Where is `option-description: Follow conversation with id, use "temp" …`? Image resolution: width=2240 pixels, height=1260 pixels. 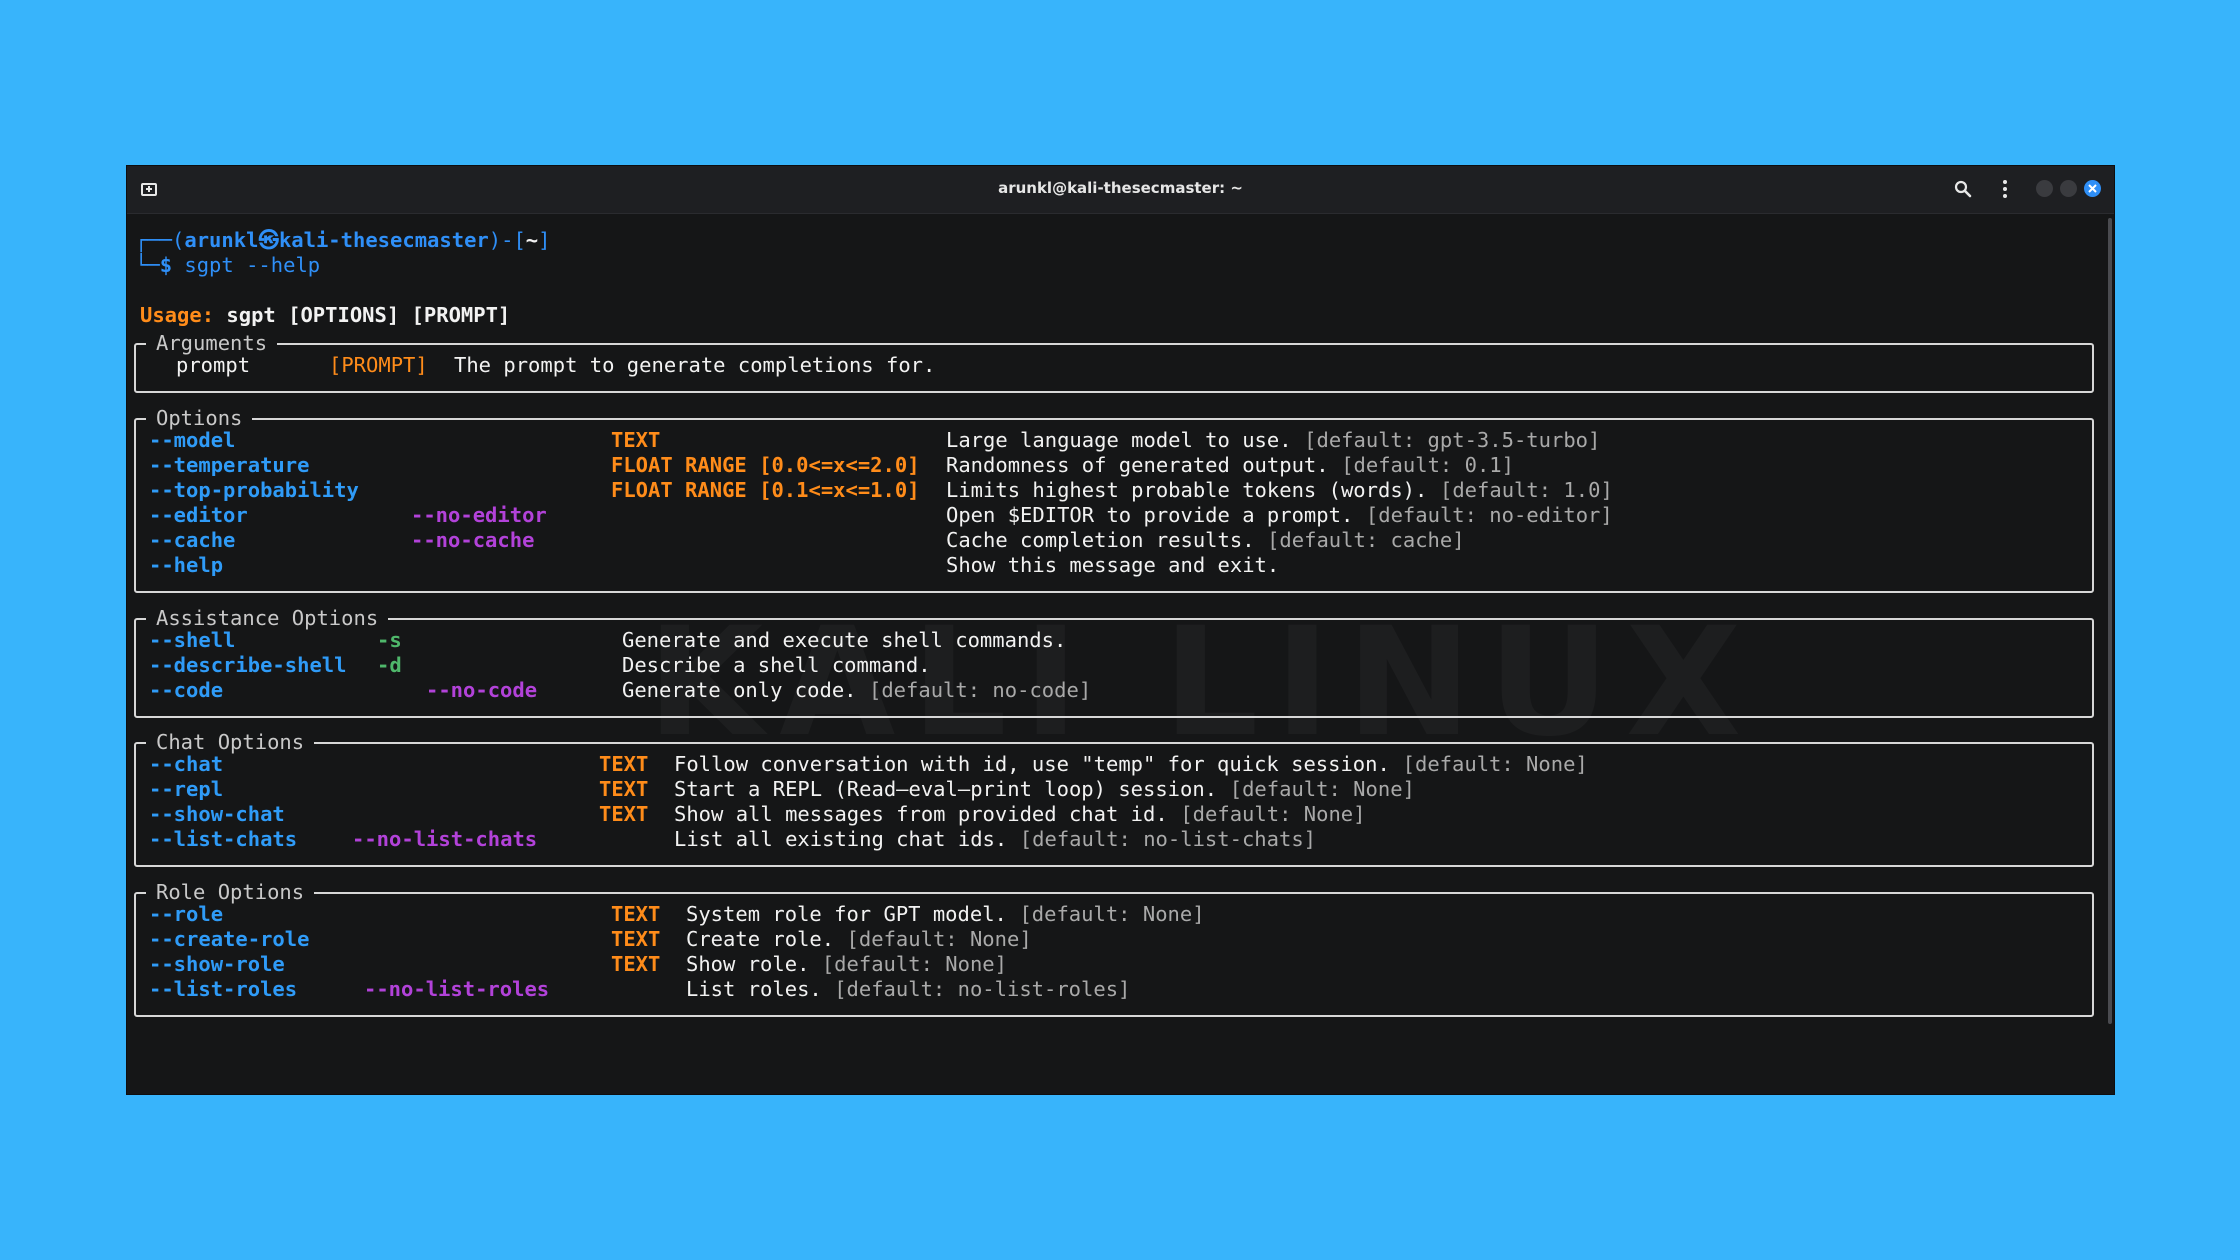 option-description: Follow conversation with id, use "temp" … is located at coordinates (1032, 764).